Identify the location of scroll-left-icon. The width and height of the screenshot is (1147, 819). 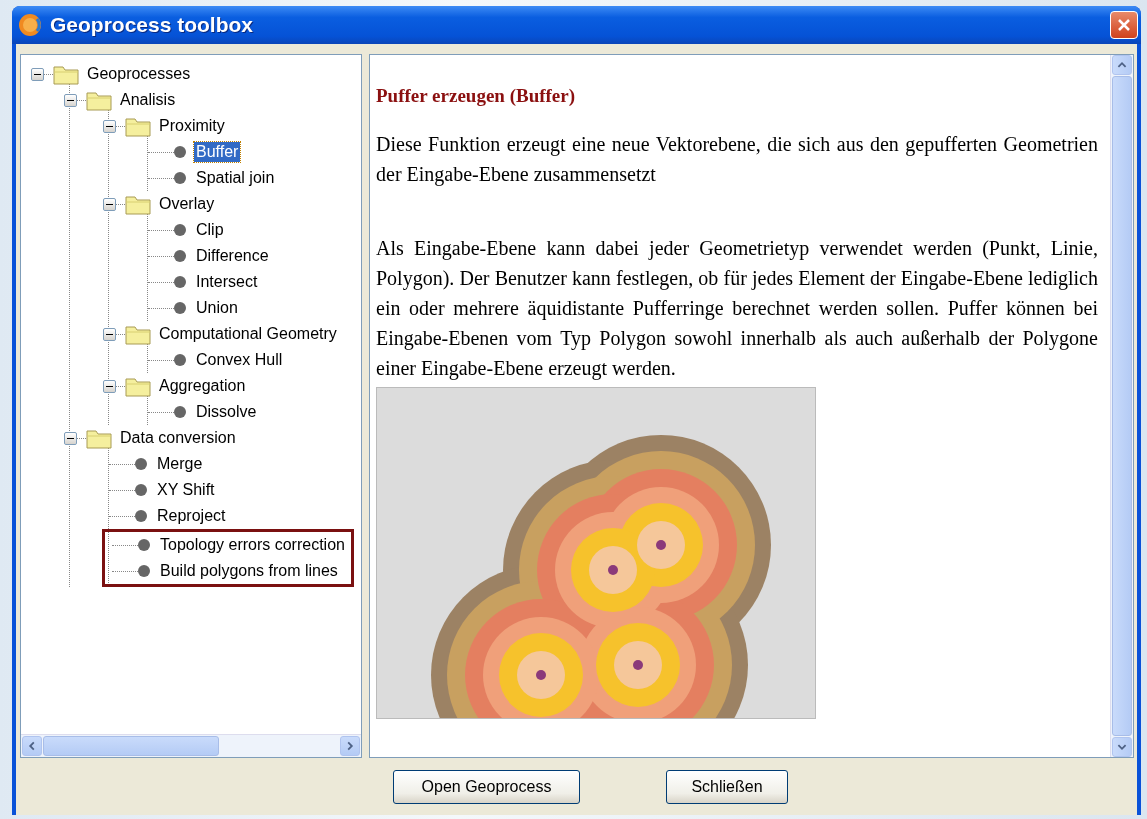
(32, 746).